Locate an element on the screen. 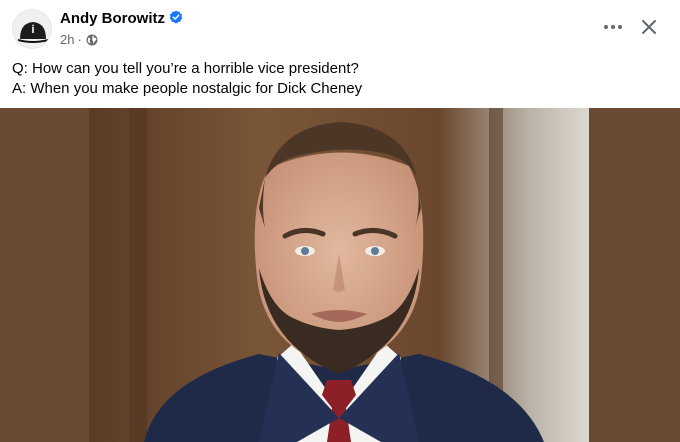 The width and height of the screenshot is (680, 442). avatar-cap-image is located at coordinates (32, 29).